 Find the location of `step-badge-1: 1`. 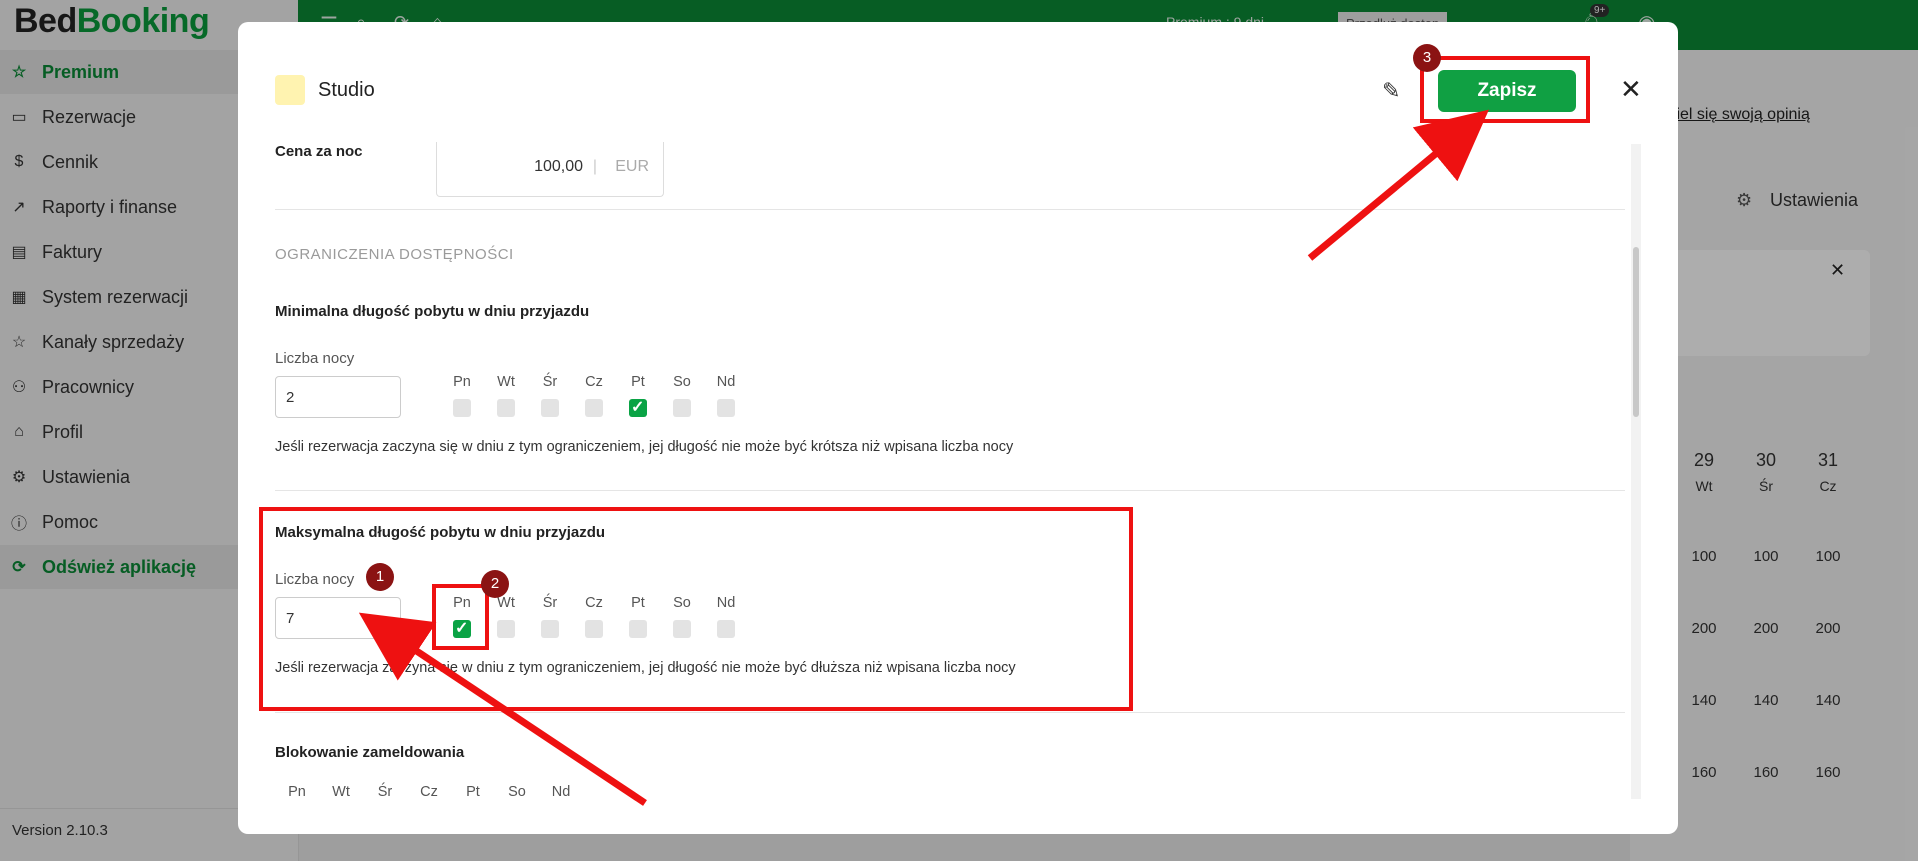

step-badge-1: 1 is located at coordinates (380, 577).